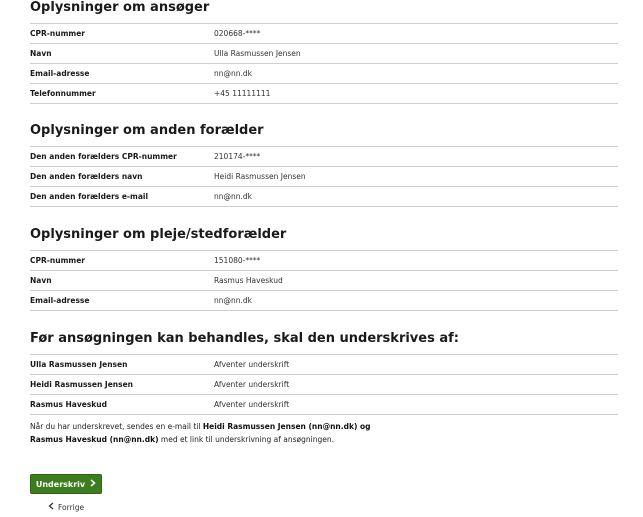 This screenshot has width=643, height=517. What do you see at coordinates (122, 156) in the screenshot?
I see `row-label: Den anden forælders CPR-nummer` at bounding box center [122, 156].